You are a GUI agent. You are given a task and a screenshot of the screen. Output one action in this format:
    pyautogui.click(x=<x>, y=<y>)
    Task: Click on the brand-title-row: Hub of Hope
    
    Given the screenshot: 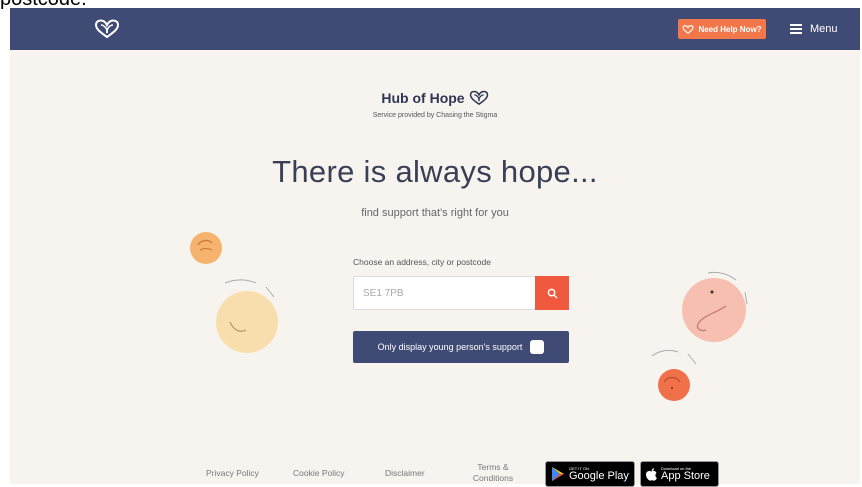 What is the action you would take?
    pyautogui.click(x=434, y=98)
    